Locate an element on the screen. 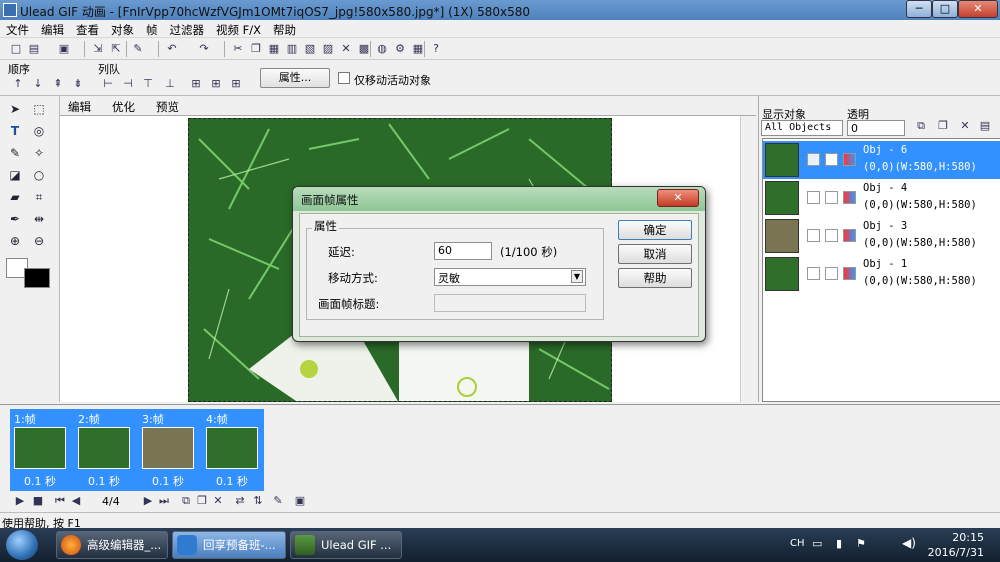 This screenshot has height=562, width=1000. list-item: Obj - 6 (0,0)(W:580,H:580) is located at coordinates (881, 160).